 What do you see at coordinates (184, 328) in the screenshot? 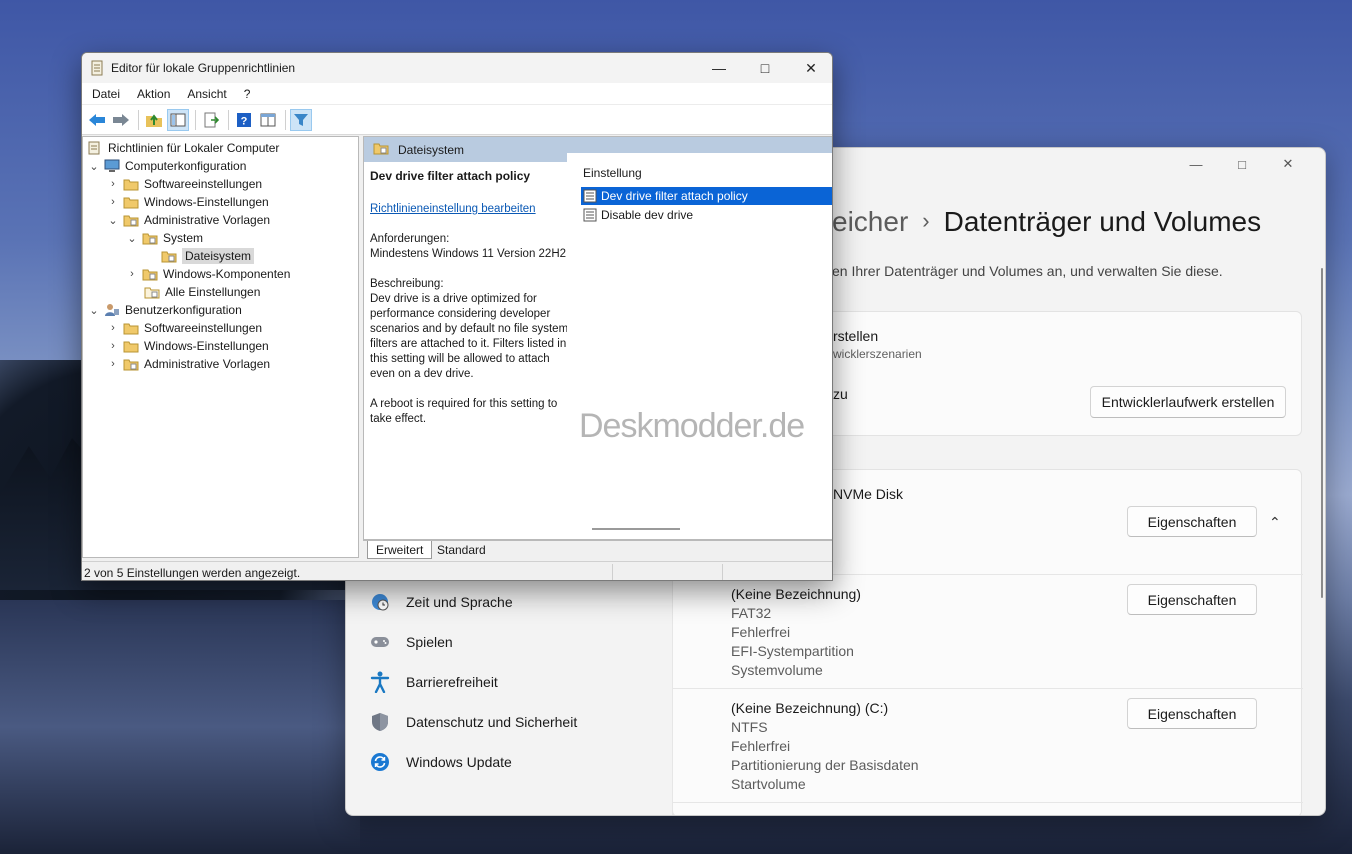
I see `tree-node-u-software: › Softwareeinstellungen` at bounding box center [184, 328].